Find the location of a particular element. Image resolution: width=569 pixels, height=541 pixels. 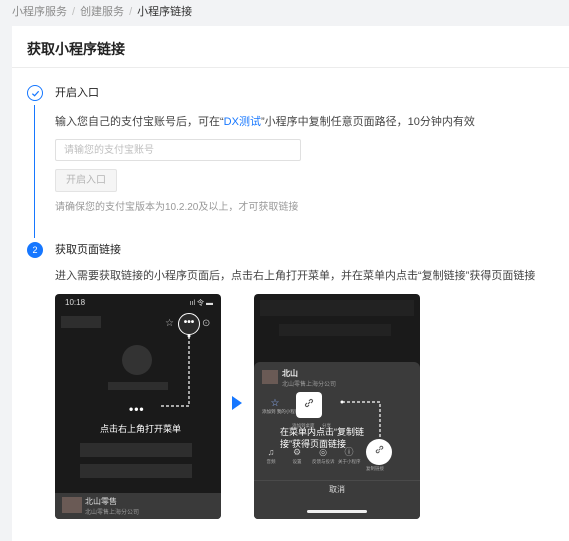

status-icons: ııl 令 ▬ is located at coordinates (201, 303).